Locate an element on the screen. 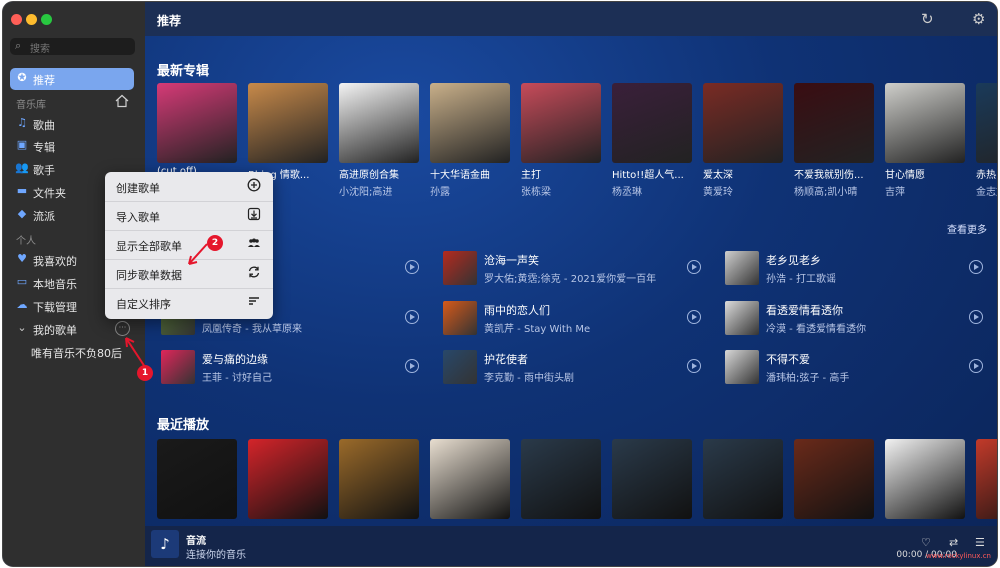 This screenshot has height=568, width=1000. album-artist: 吉萍 is located at coordinates (895, 192).